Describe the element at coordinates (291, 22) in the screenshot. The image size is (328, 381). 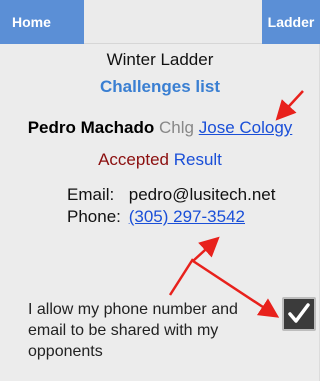
I see `ladder-button: Ladder` at that location.